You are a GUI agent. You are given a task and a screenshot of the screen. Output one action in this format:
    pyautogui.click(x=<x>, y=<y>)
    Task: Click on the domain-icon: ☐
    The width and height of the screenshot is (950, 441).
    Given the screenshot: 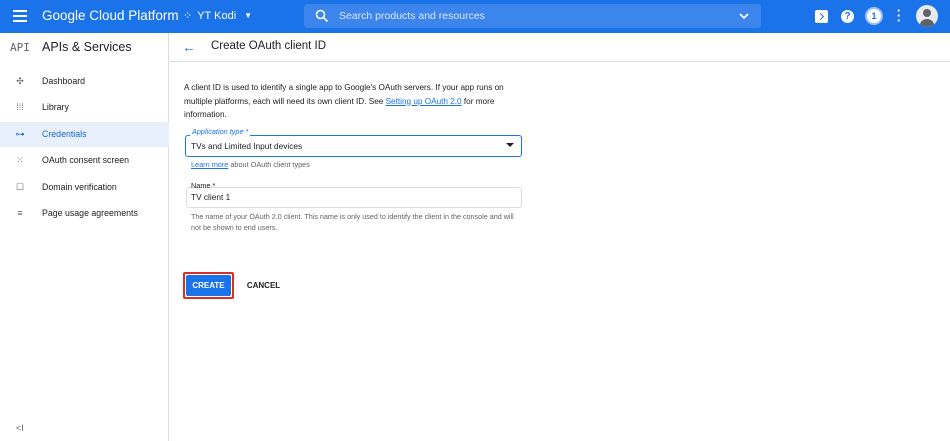 What is the action you would take?
    pyautogui.click(x=20, y=187)
    